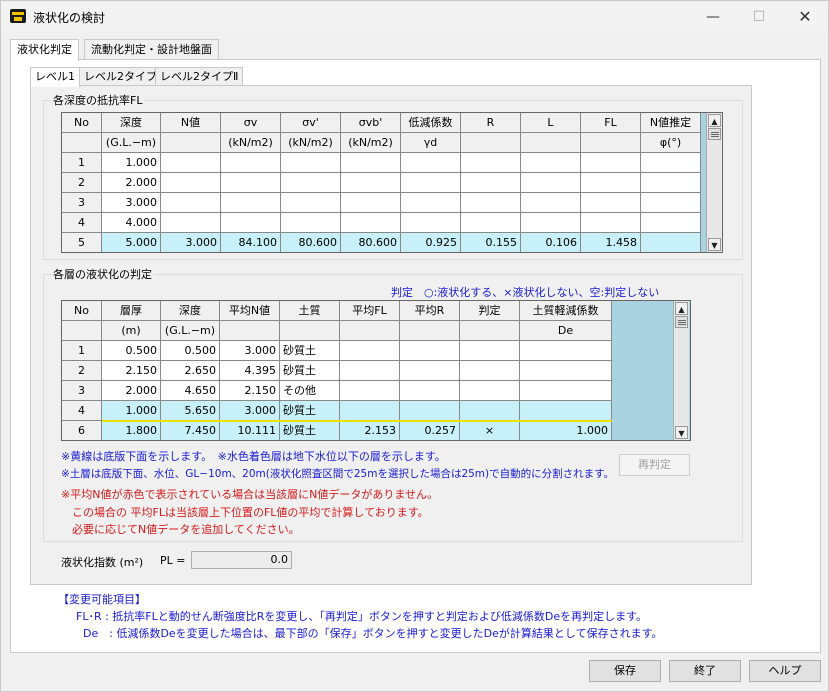 The height and width of the screenshot is (692, 829). What do you see at coordinates (250, 430) in the screenshot?
I see `layer-grid-cell: 10.111` at bounding box center [250, 430].